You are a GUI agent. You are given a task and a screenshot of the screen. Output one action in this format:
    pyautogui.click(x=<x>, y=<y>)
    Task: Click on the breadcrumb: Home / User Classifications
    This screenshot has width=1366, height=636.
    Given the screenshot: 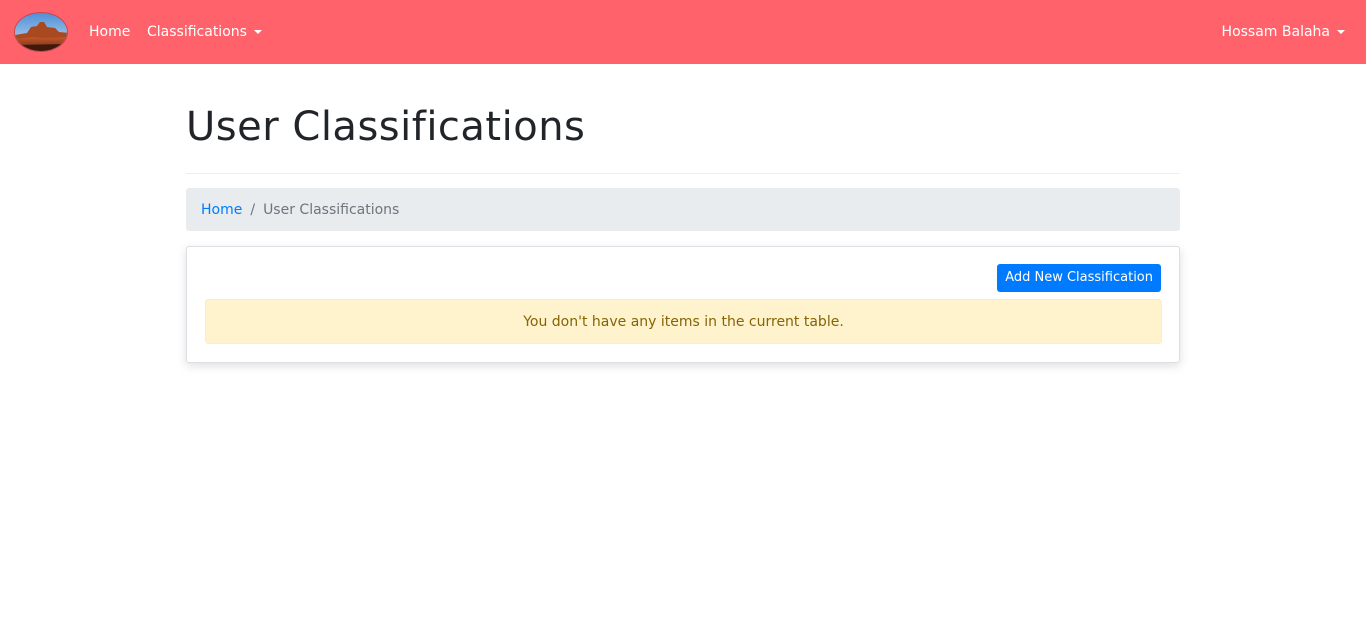 What is the action you would take?
    pyautogui.click(x=683, y=209)
    